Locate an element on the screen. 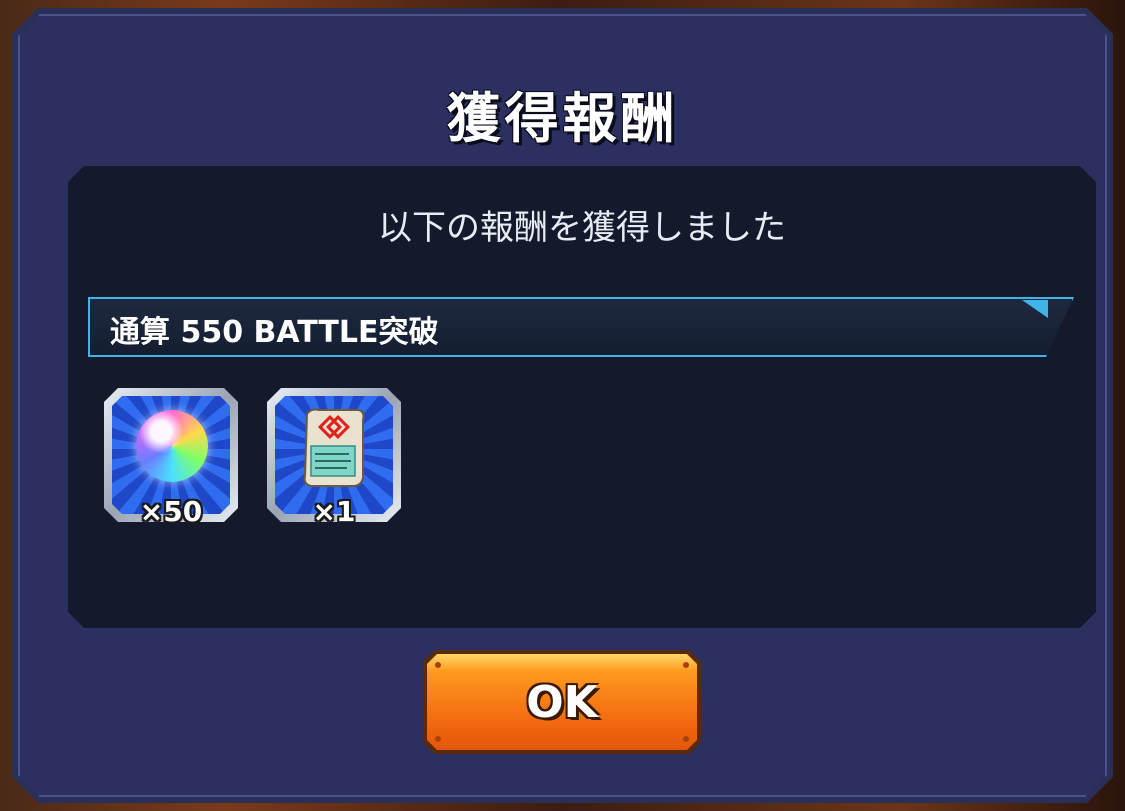 The height and width of the screenshot is (811, 1125). ok-button: OK is located at coordinates (562, 702).